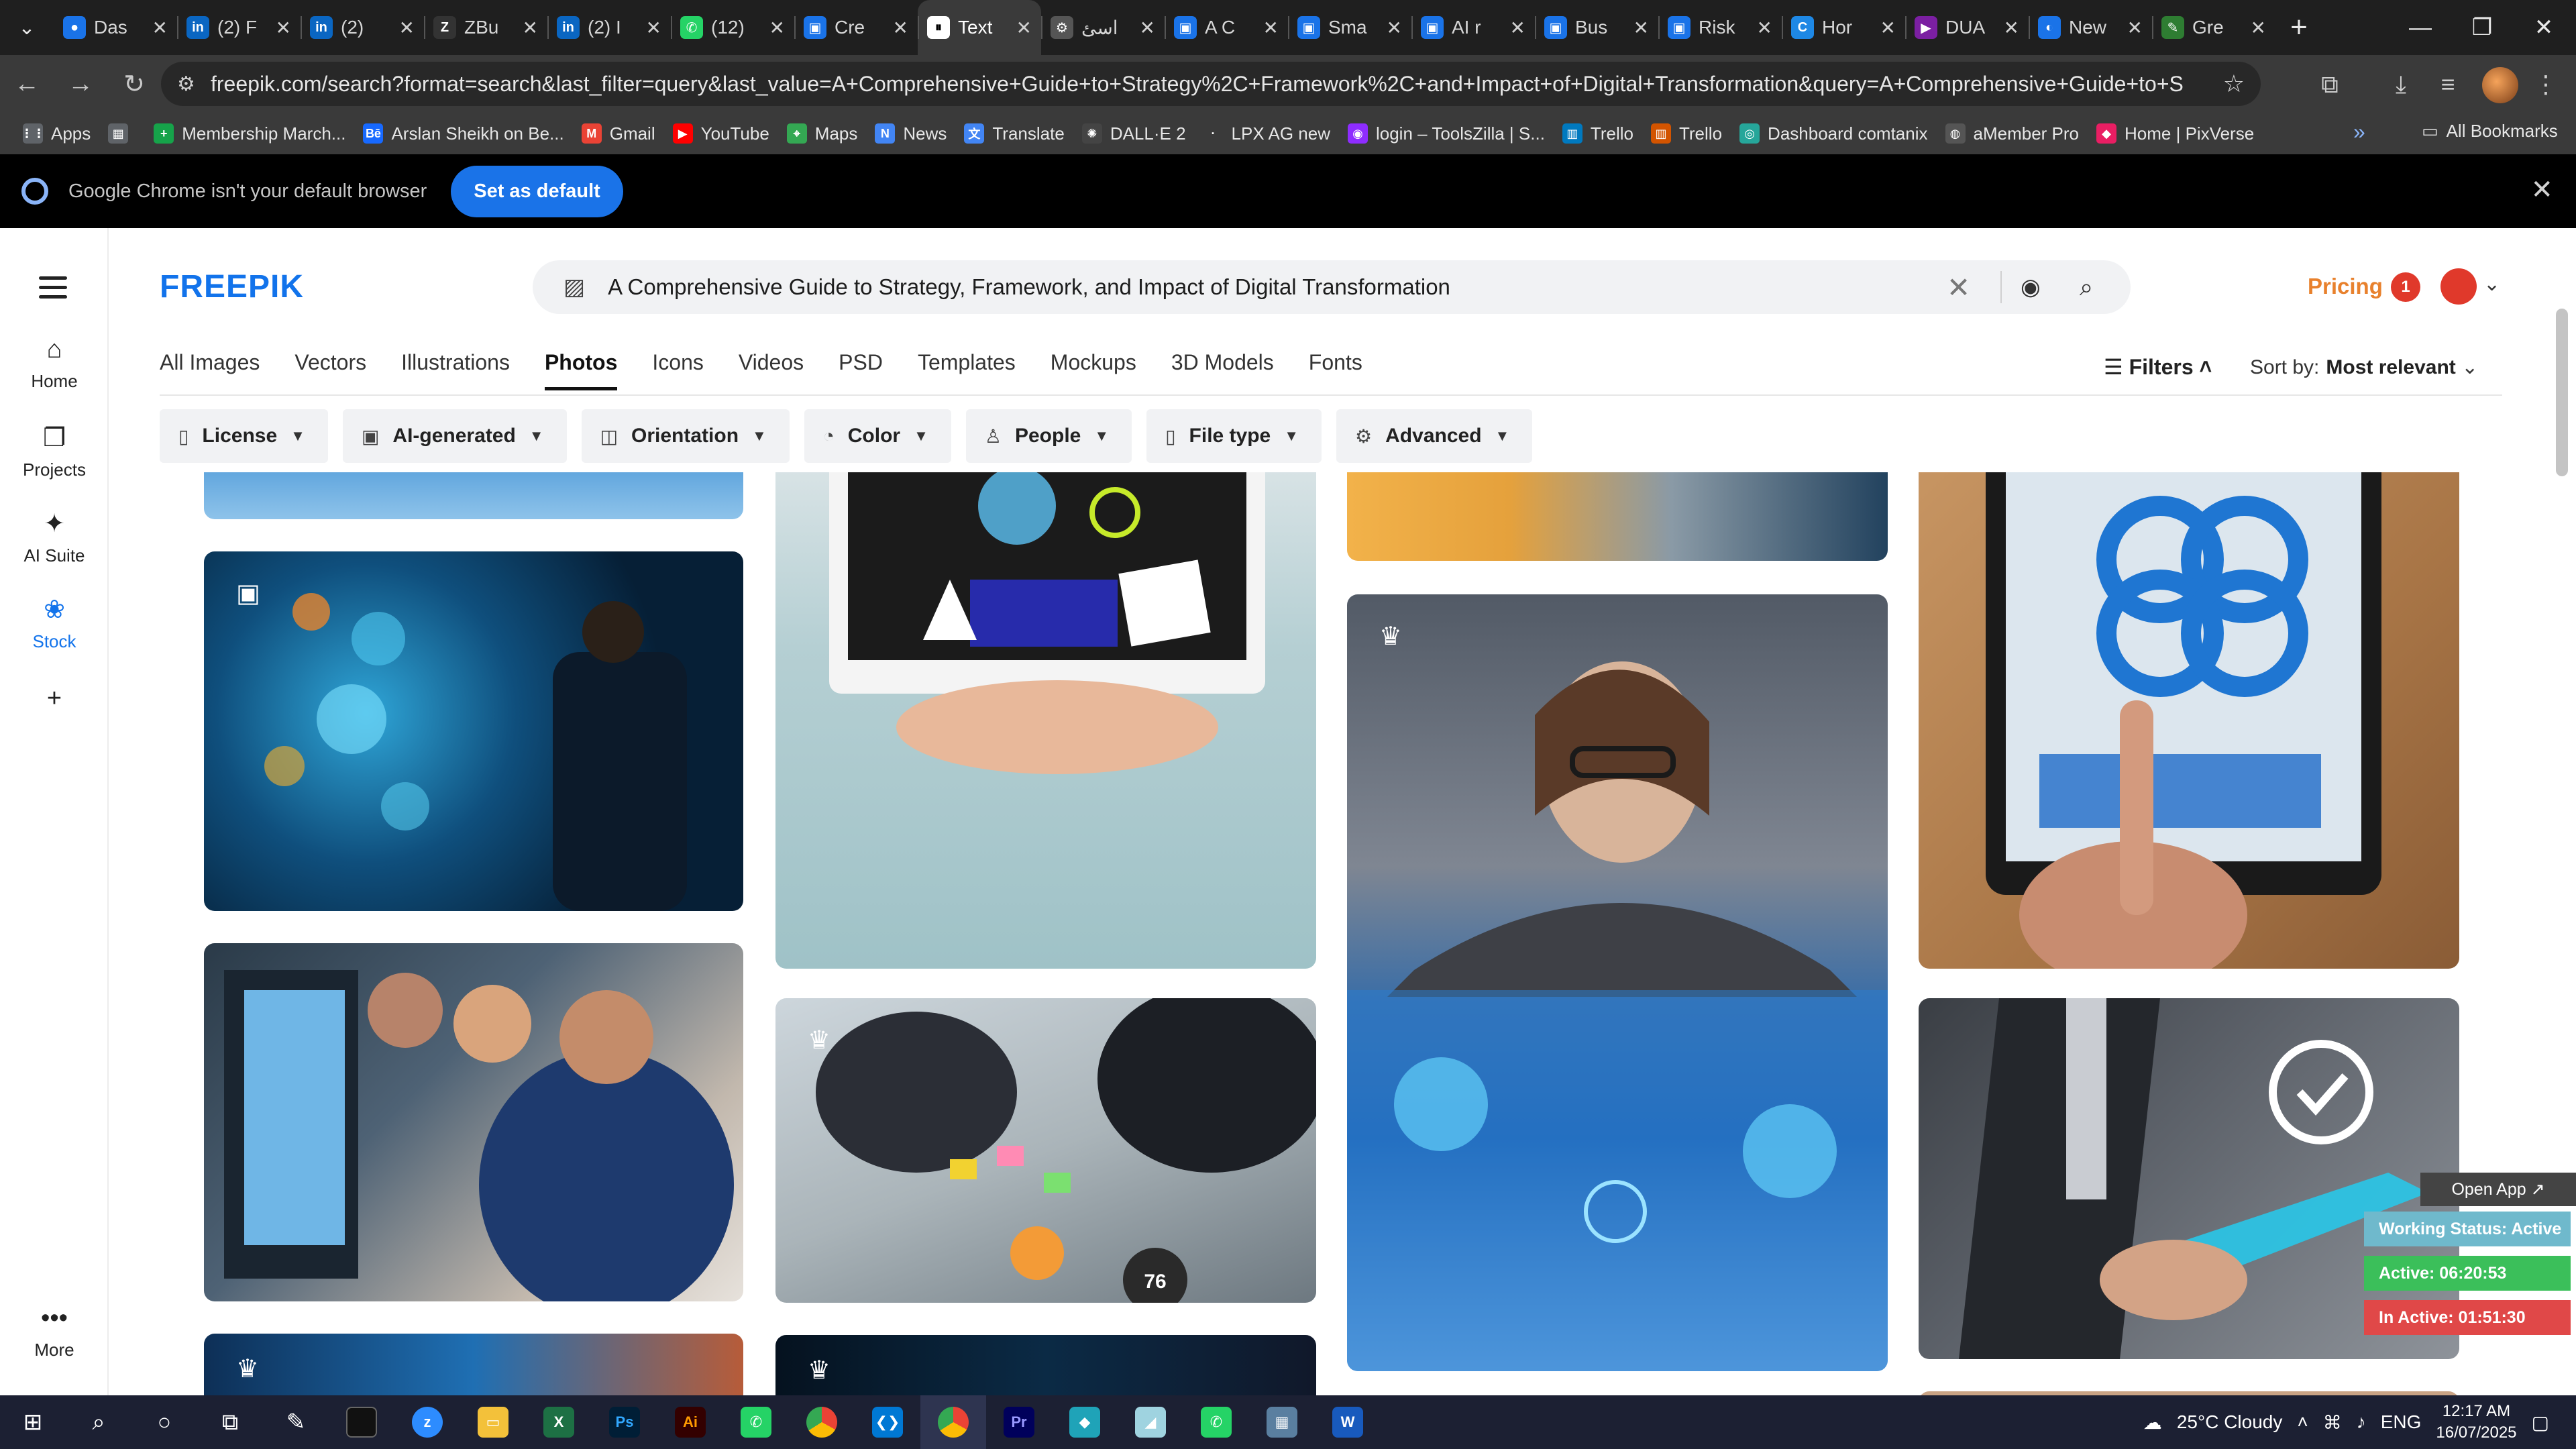 This screenshot has width=2576, height=1449. What do you see at coordinates (2400, 84) in the screenshot?
I see `download-icon: ⤓` at bounding box center [2400, 84].